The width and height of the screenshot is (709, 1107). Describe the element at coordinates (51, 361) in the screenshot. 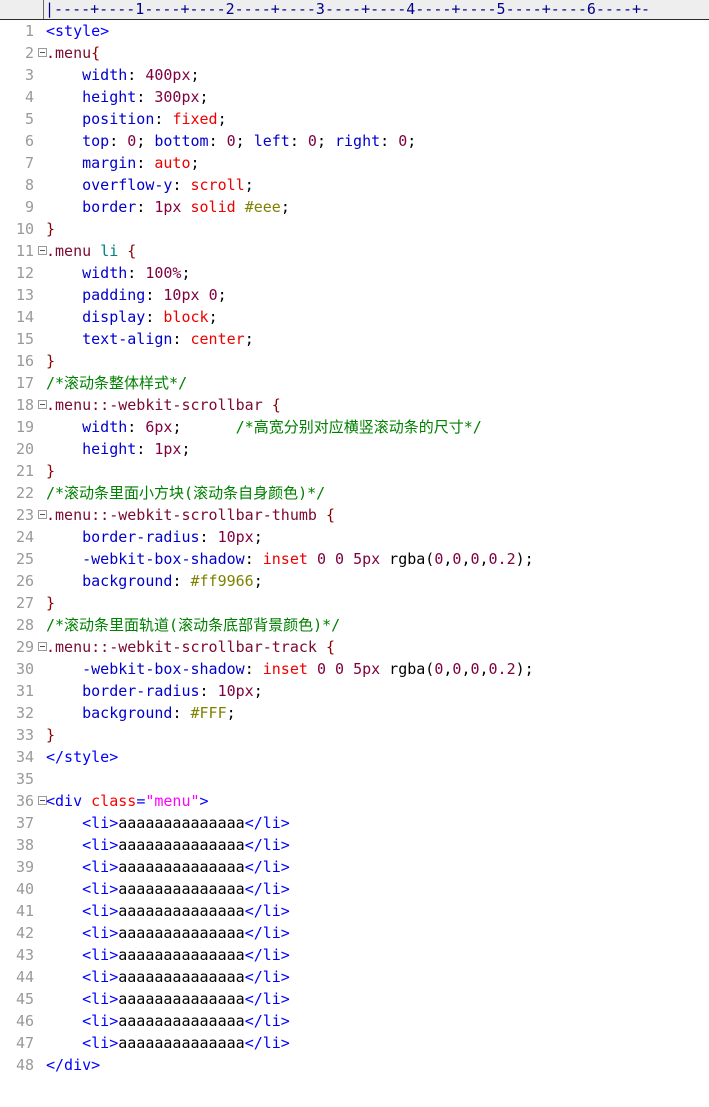

I see `token: }` at that location.